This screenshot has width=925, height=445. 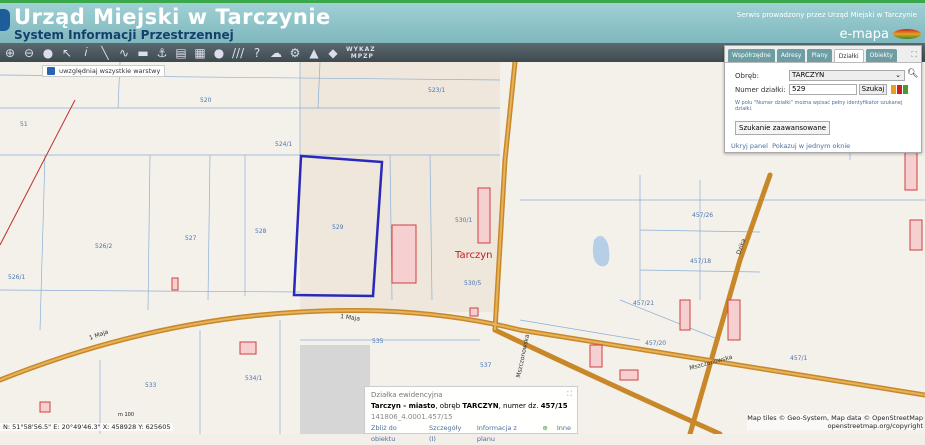 What do you see at coordinates (864, 34) in the screenshot?
I see `brand-text: e-mapa` at bounding box center [864, 34].